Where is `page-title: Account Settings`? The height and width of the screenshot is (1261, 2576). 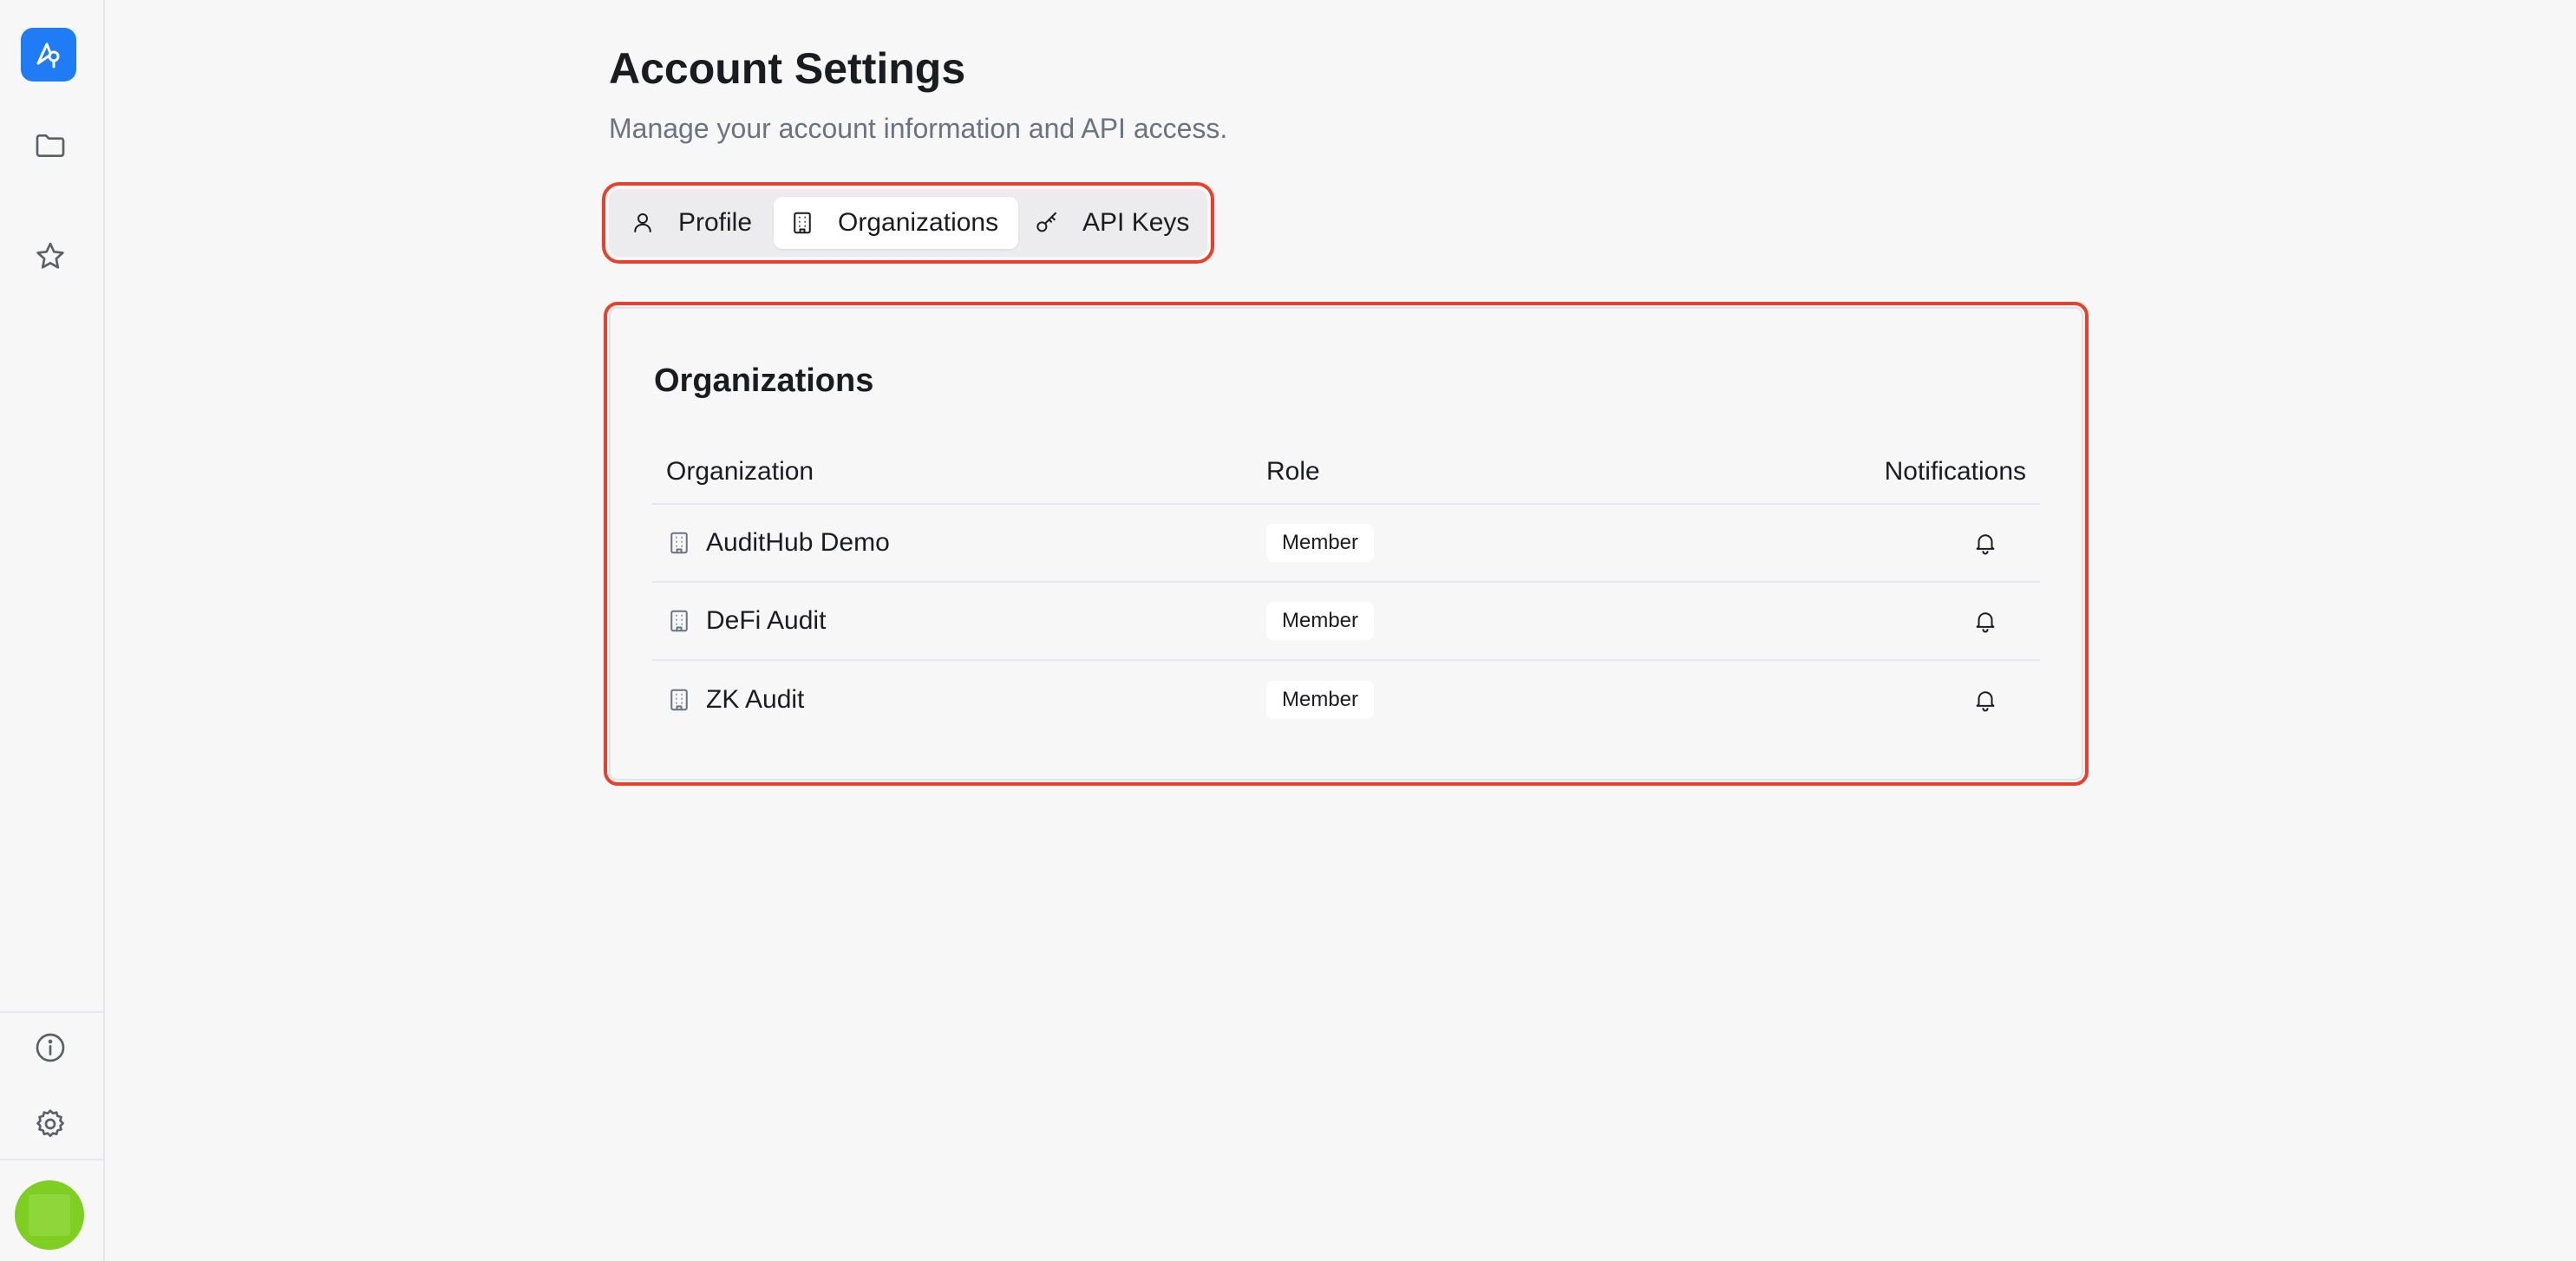 page-title: Account Settings is located at coordinates (787, 68).